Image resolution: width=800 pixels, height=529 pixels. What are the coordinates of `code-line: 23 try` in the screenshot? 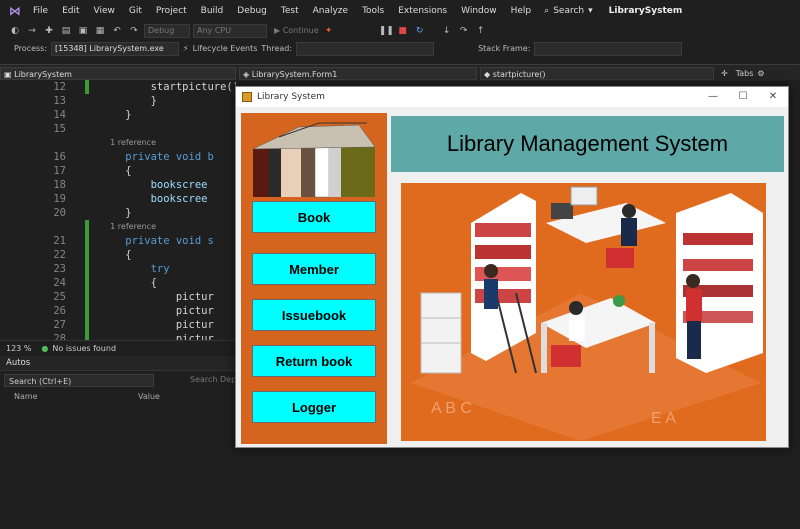 It's located at (118, 269).